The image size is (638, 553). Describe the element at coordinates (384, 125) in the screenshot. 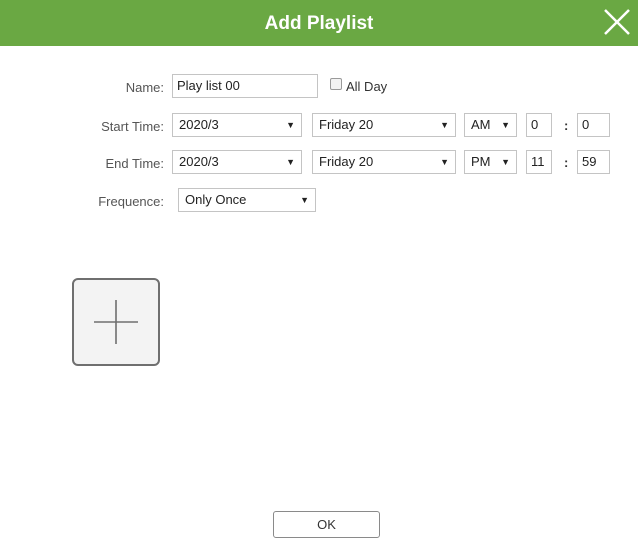

I see `start-day-select: Friday 20 ▼` at that location.